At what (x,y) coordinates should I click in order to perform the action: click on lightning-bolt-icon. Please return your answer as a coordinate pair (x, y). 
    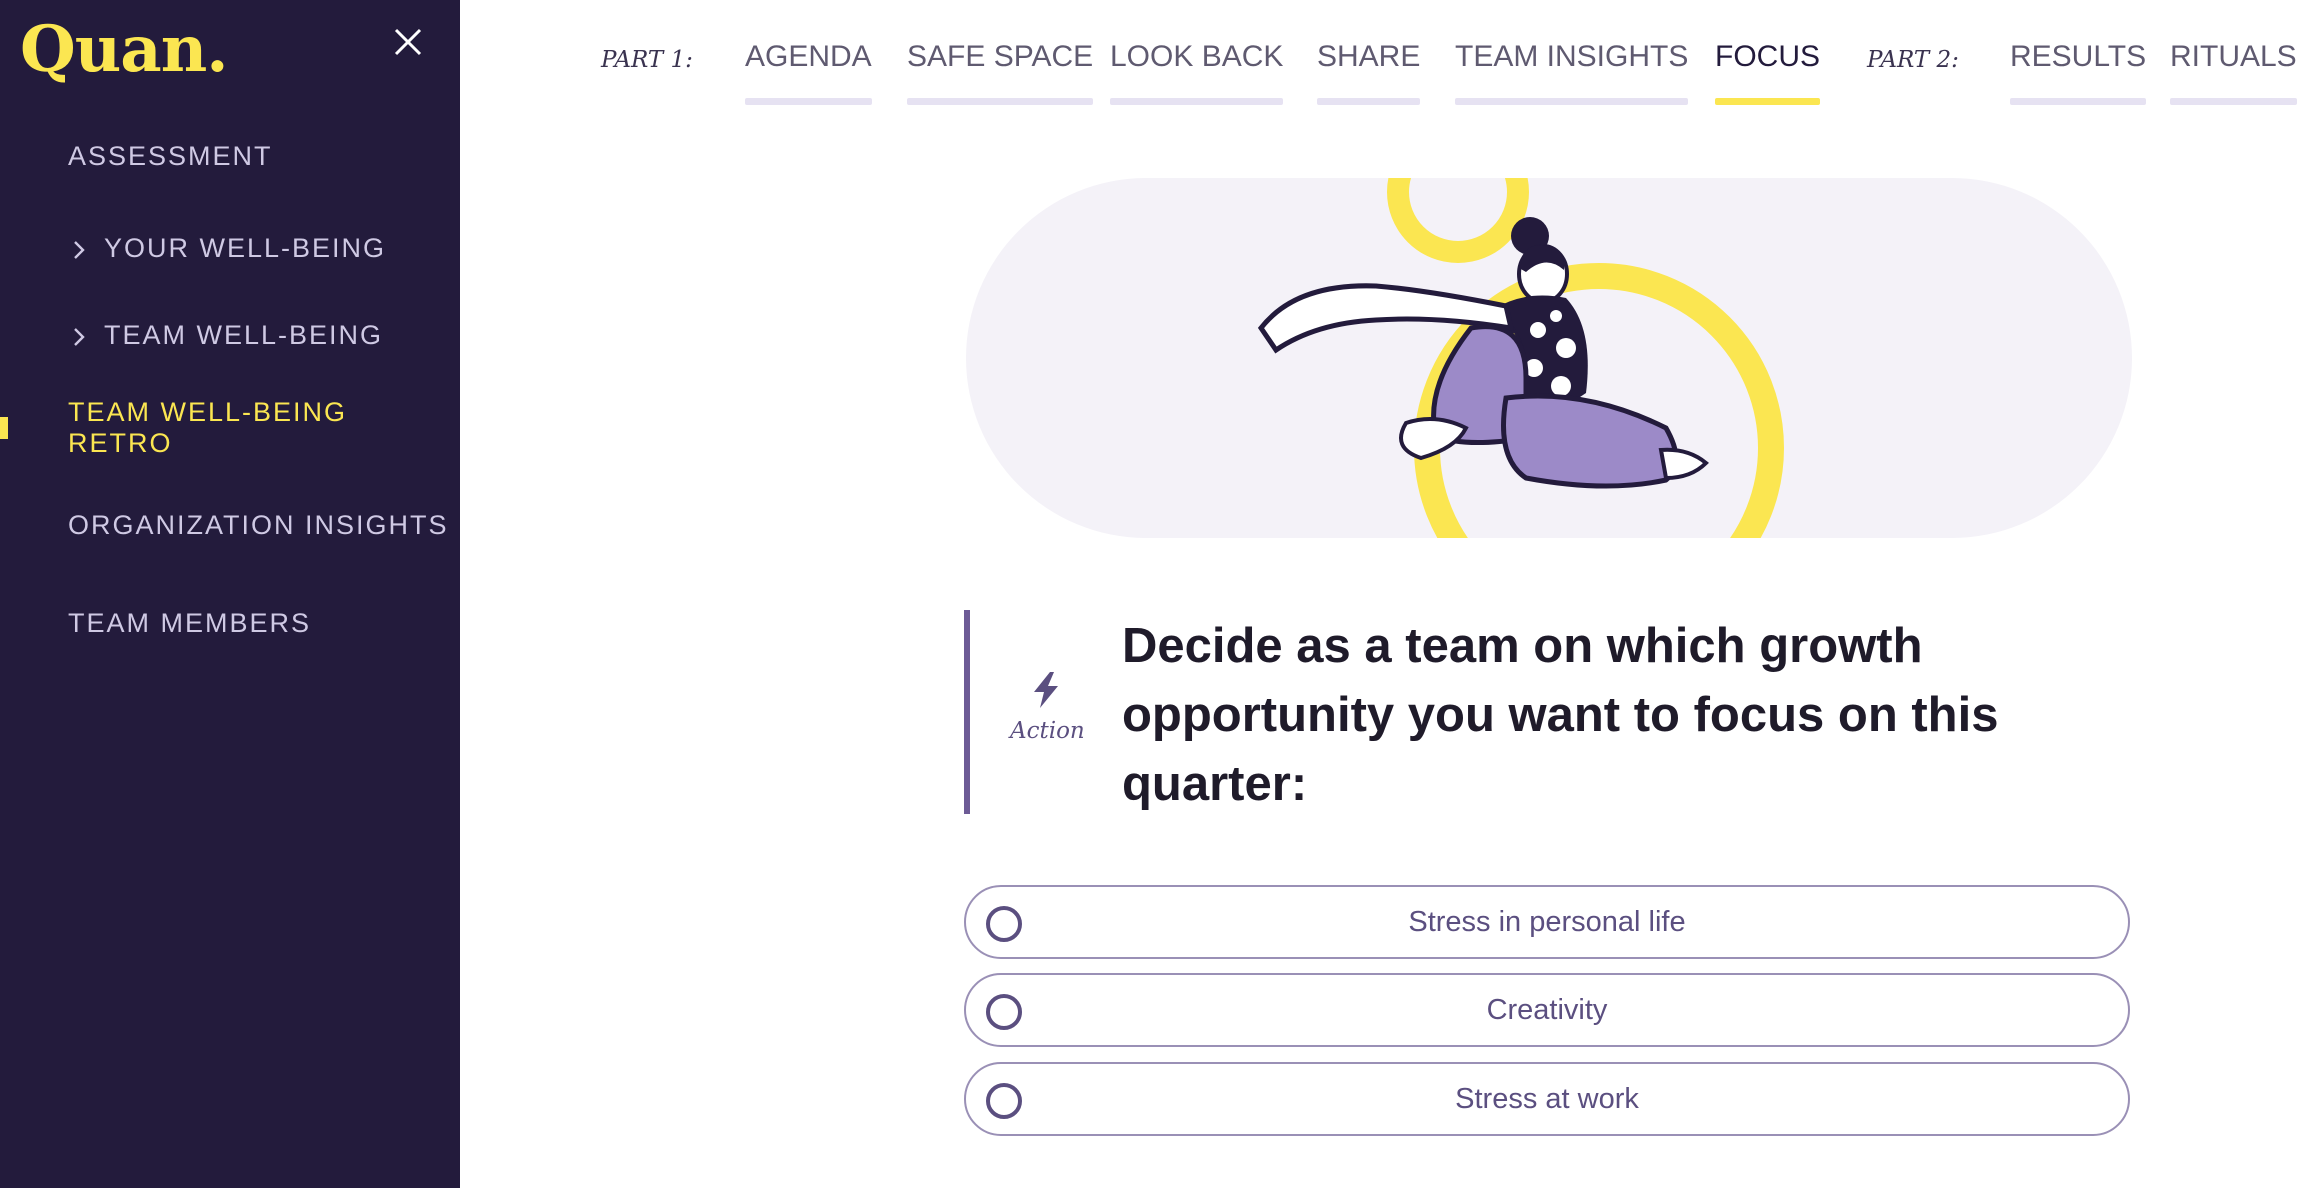
    Looking at the image, I should click on (1046, 690).